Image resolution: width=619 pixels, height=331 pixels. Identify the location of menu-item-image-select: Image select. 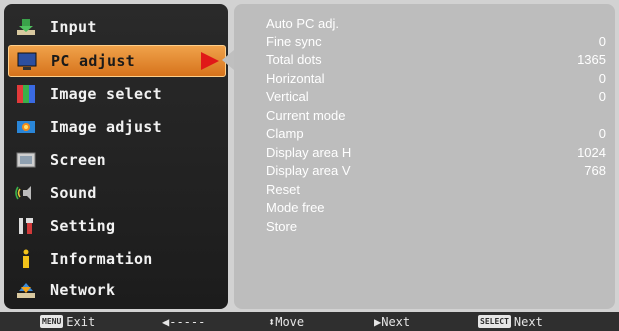
(116, 94).